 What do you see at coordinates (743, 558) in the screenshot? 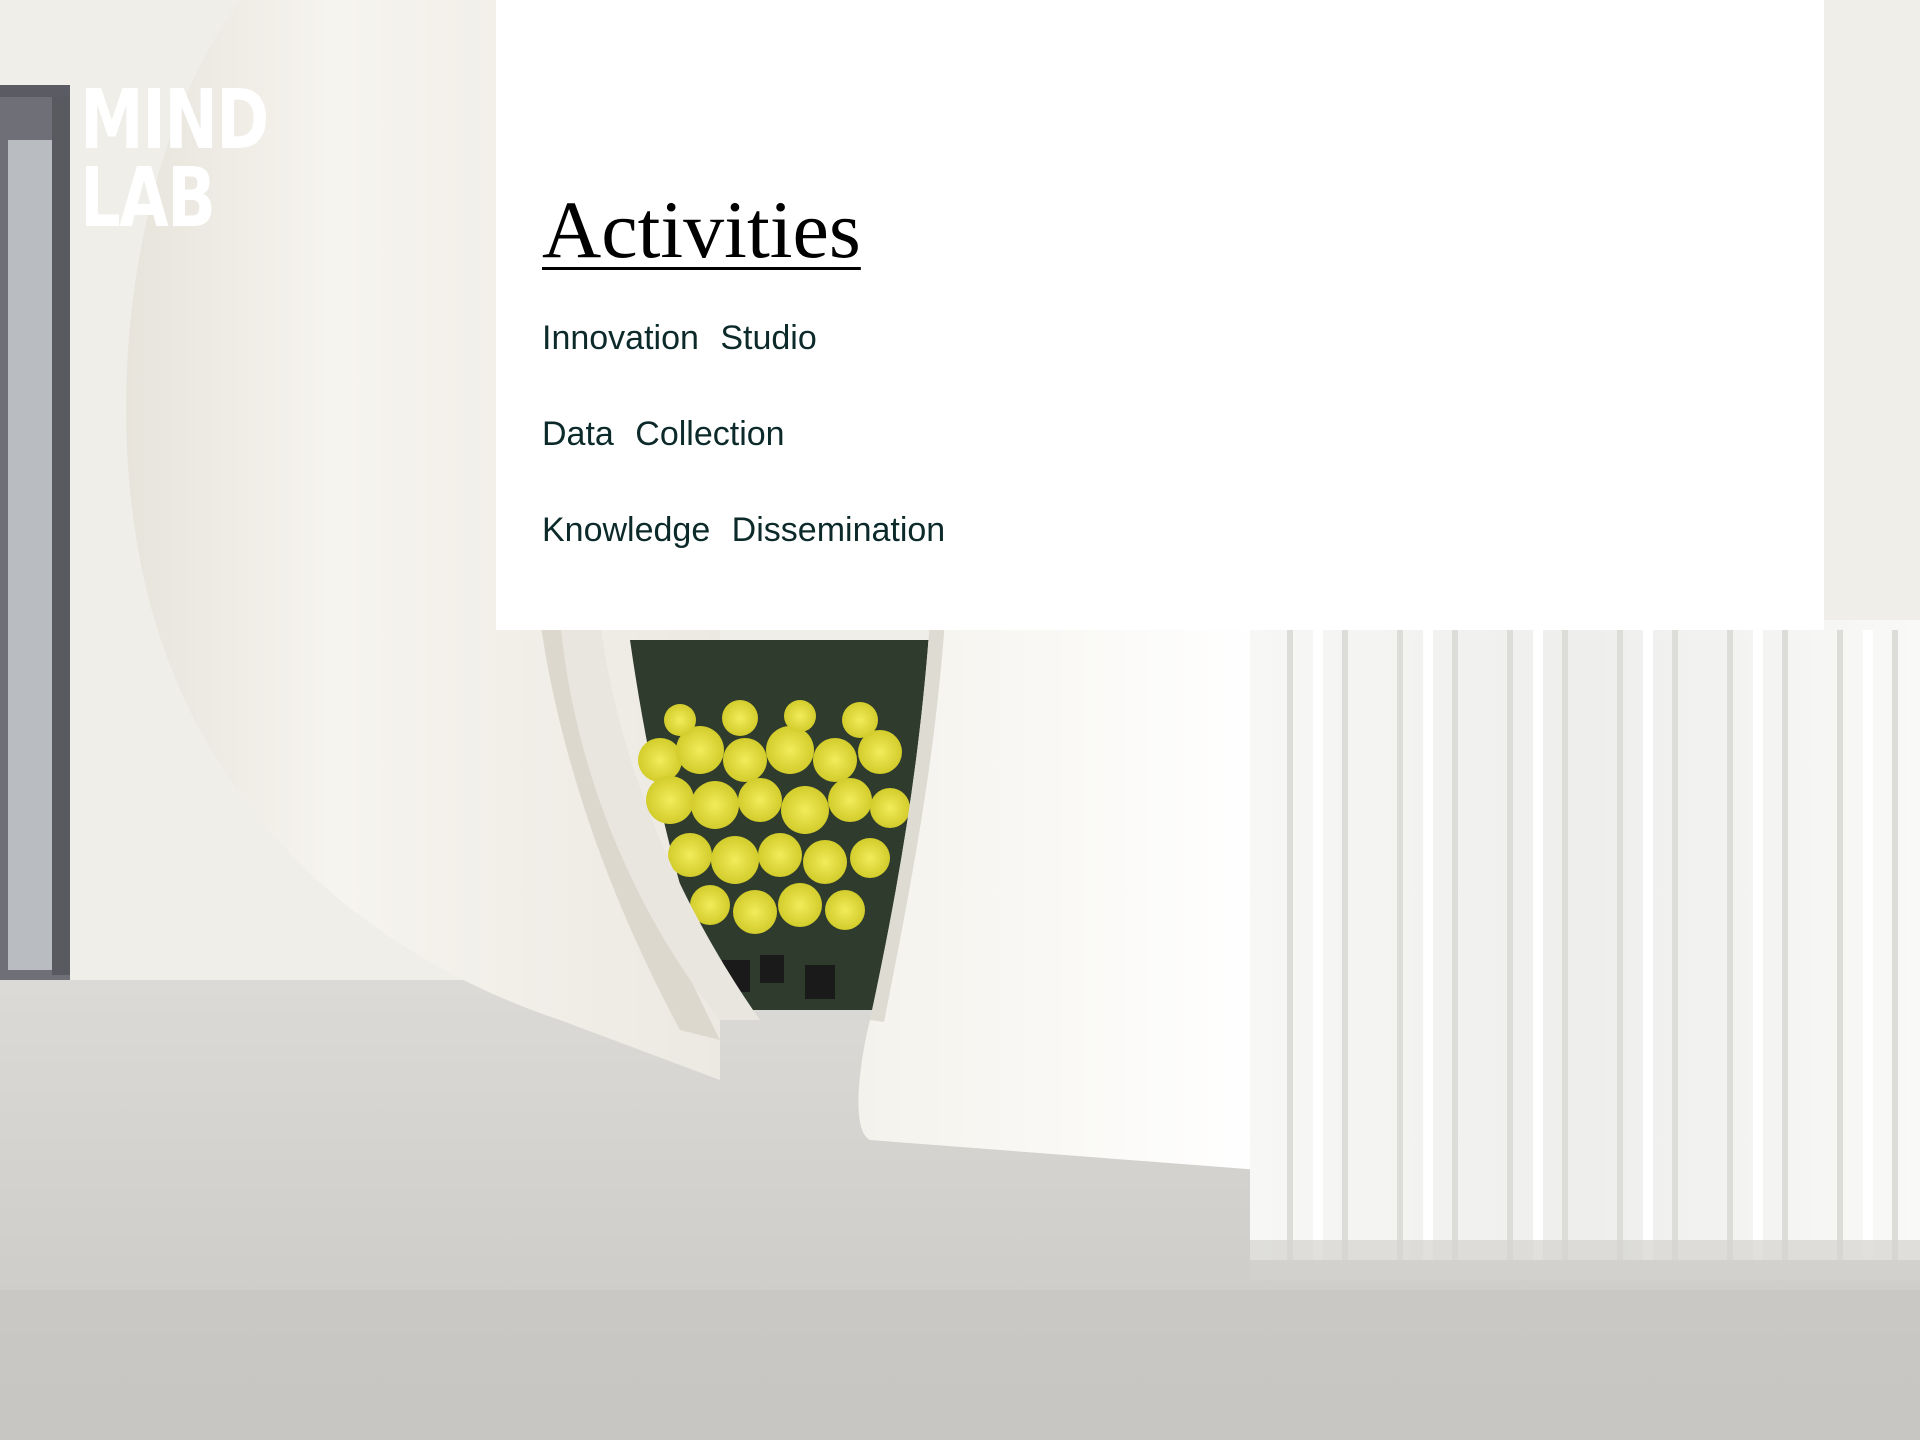
I see `activity-link-knowledge-dissemination: Knowledge Dissemination` at bounding box center [743, 558].